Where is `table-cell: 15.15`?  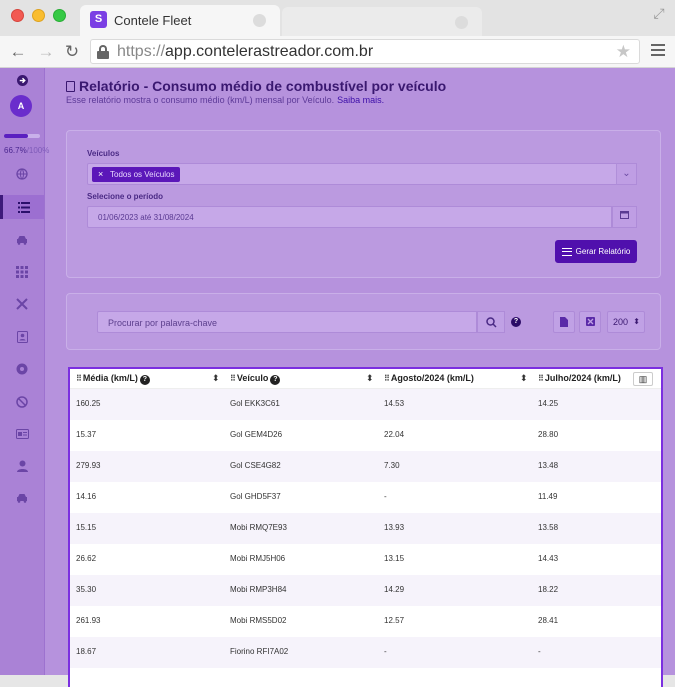
table-cell: 15.15 is located at coordinates (86, 527).